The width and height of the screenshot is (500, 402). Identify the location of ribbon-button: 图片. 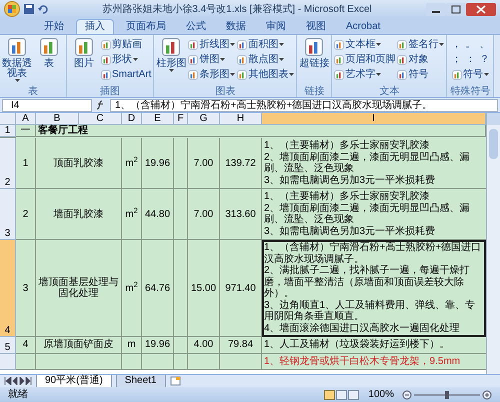
(84, 53).